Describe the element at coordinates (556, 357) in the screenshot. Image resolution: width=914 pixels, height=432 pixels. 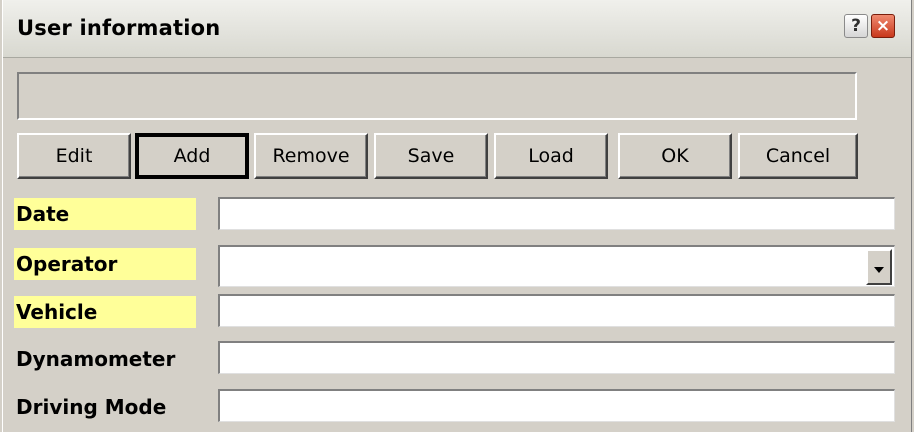
I see `dynamometer-field` at that location.